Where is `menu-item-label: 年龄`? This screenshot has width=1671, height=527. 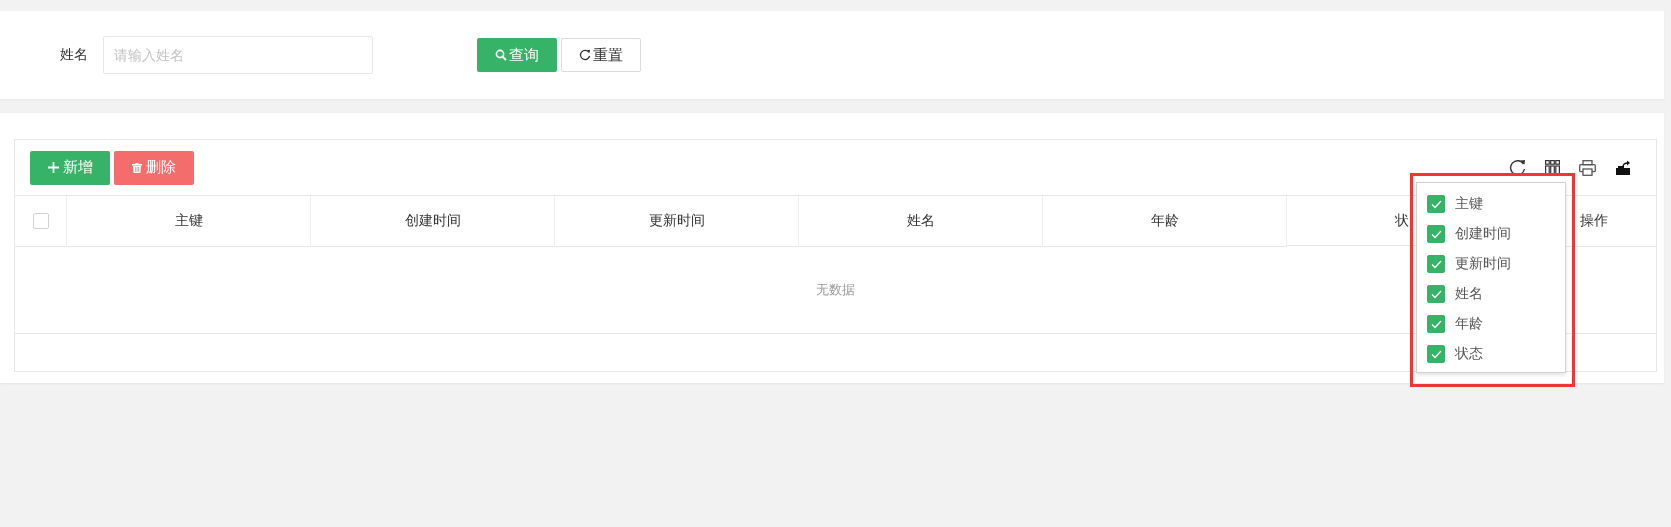
menu-item-label: 年龄 is located at coordinates (1469, 324).